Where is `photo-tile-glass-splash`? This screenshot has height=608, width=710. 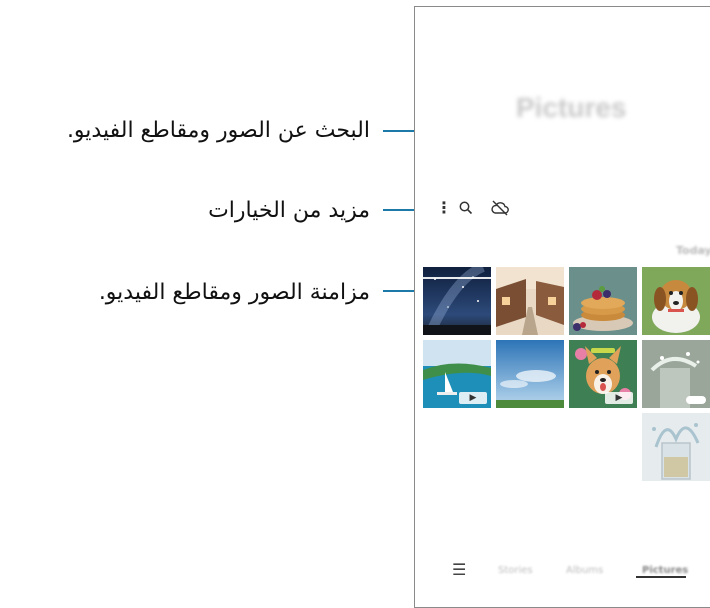
photo-tile-glass-splash is located at coordinates (676, 447).